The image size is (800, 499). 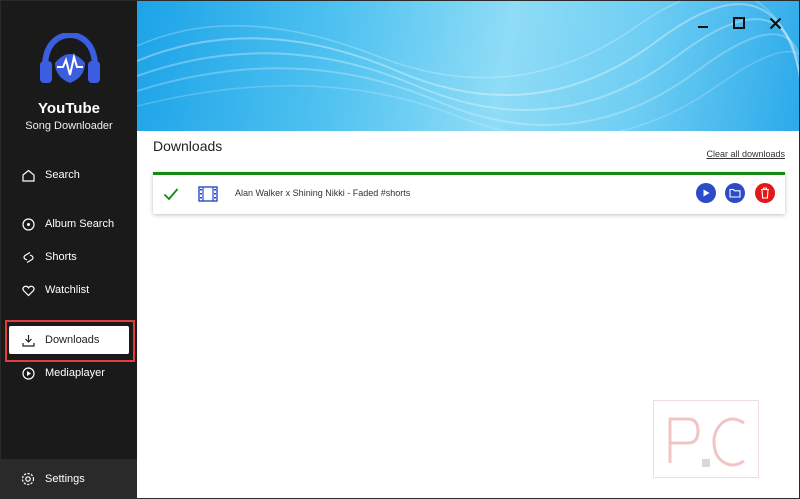 What do you see at coordinates (28, 373) in the screenshot?
I see `play-circle-icon` at bounding box center [28, 373].